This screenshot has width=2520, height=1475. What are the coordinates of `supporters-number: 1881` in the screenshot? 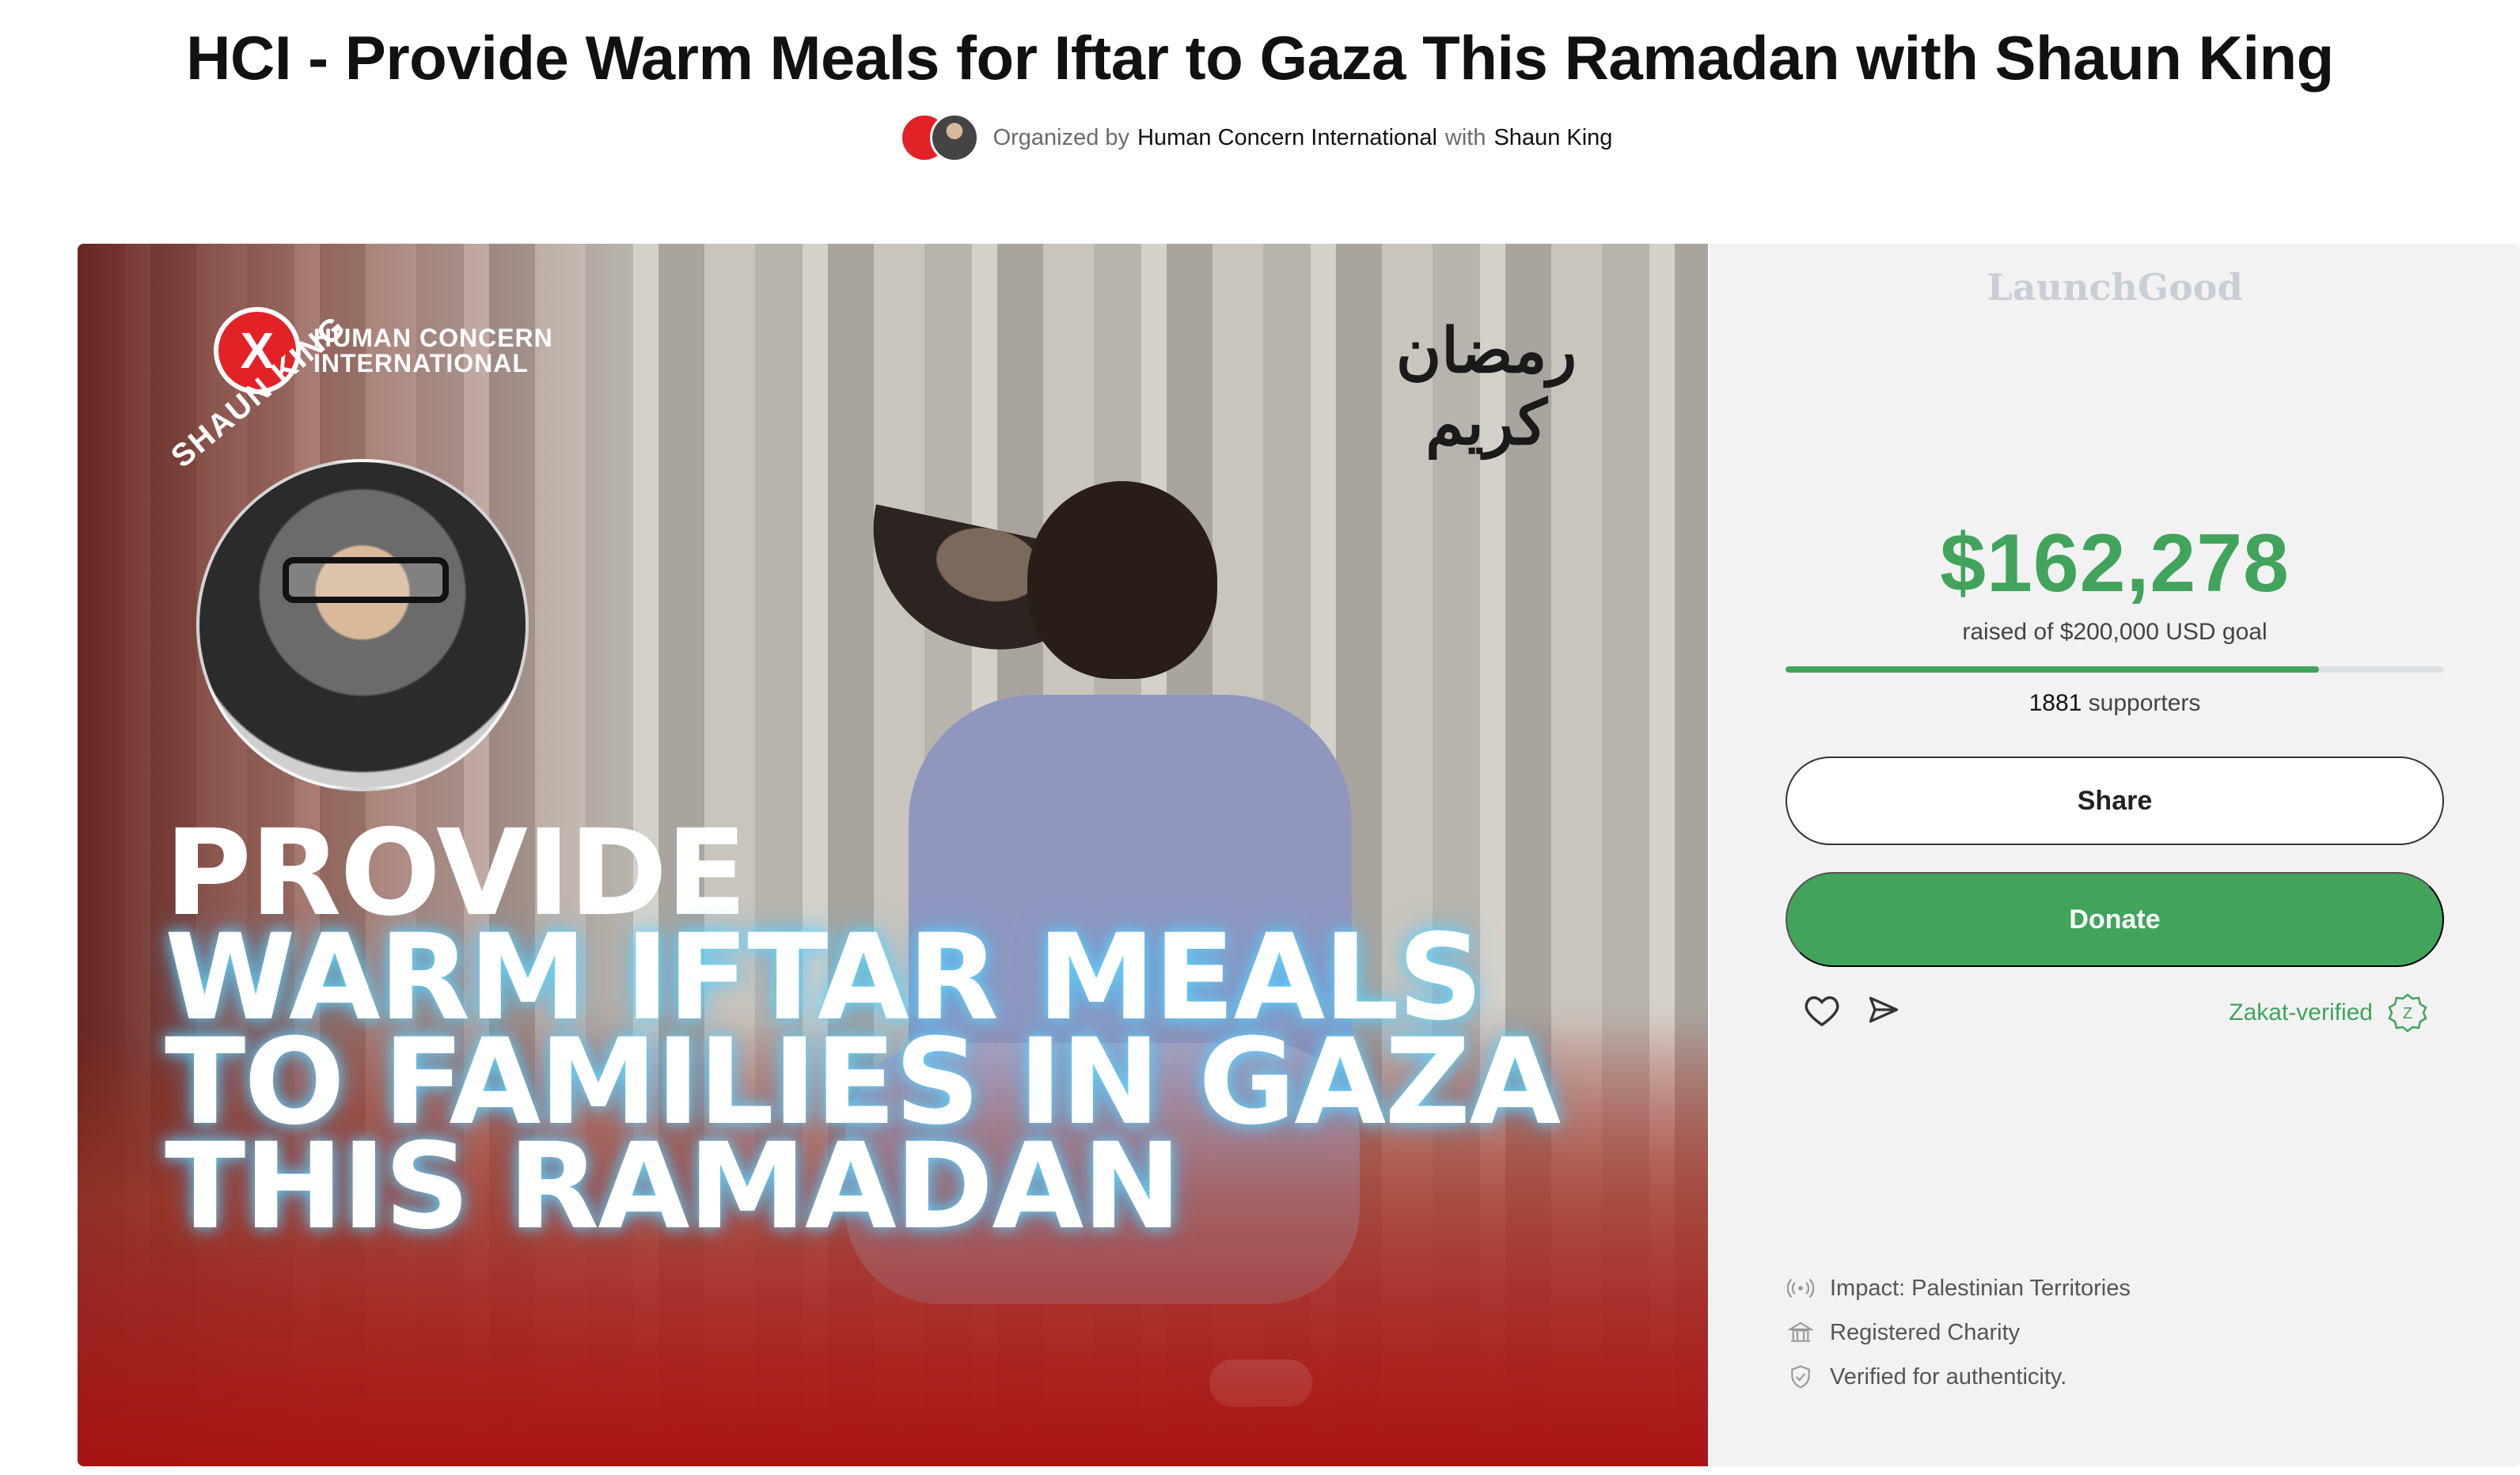 It's located at (2055, 703).